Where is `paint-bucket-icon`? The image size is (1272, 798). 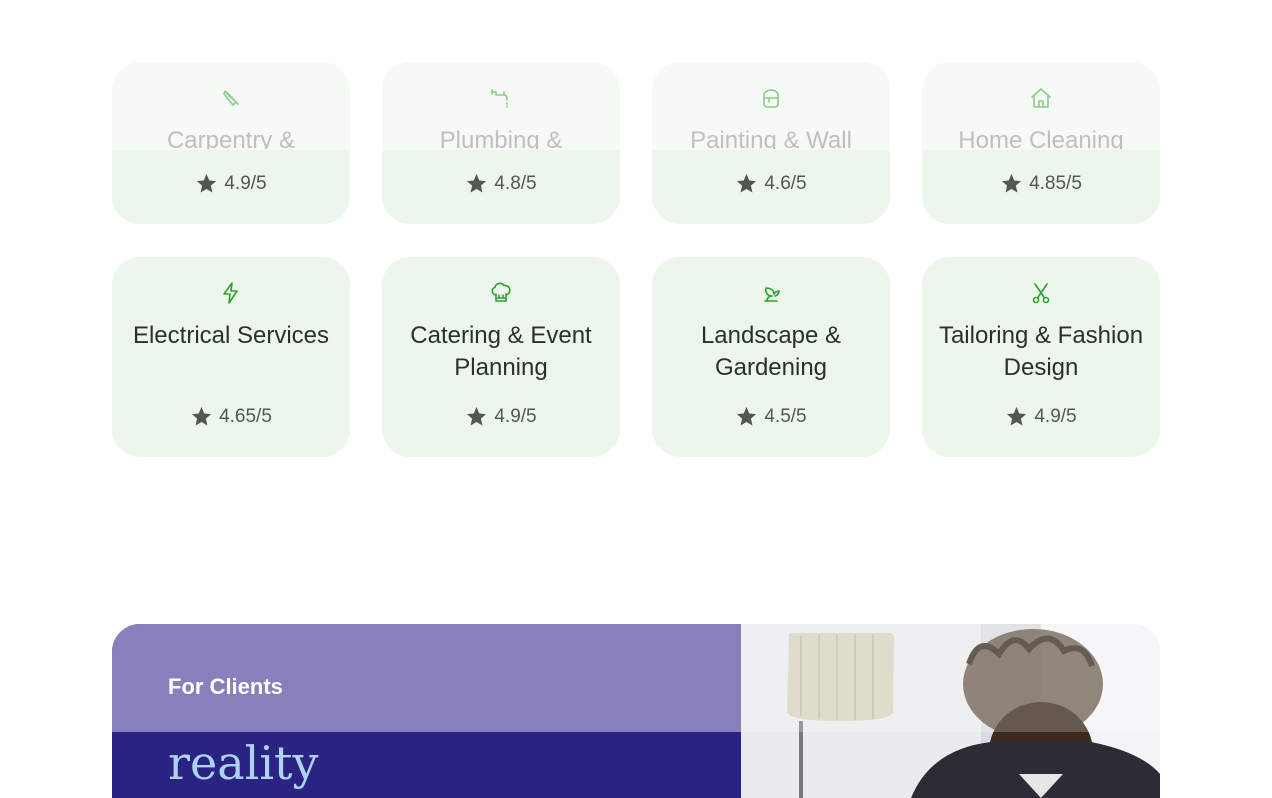
paint-bucket-icon is located at coordinates (771, 98).